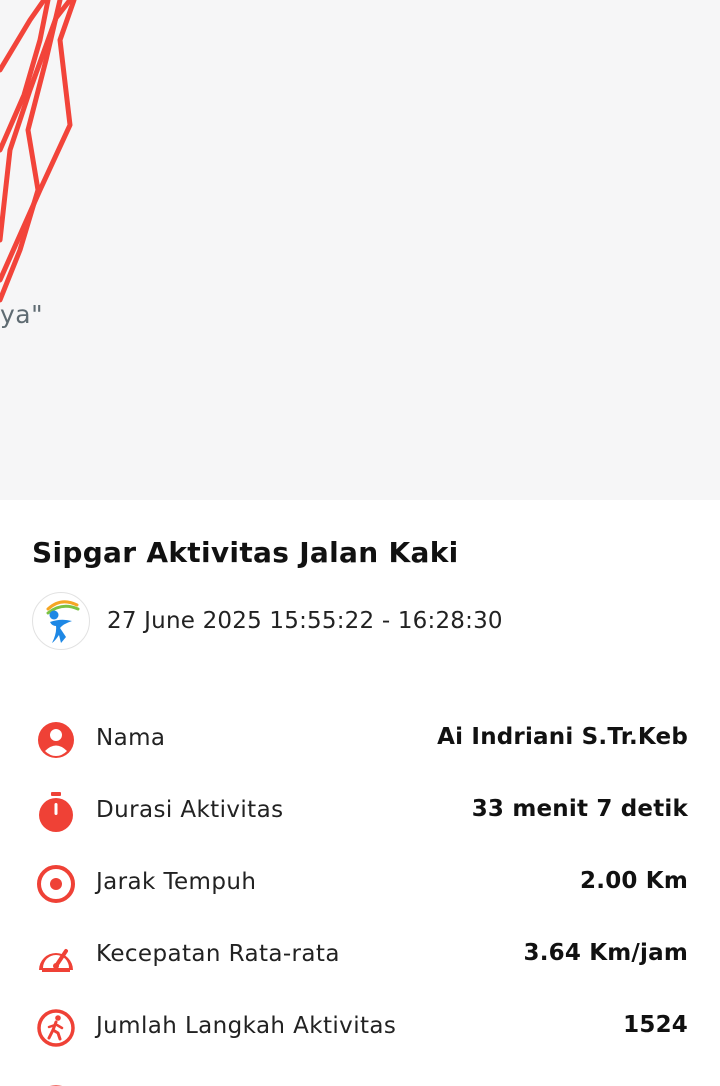 The width and height of the screenshot is (720, 1086). I want to click on stat-row-speed: Kecepatan Rata-rata 3.64 Km/jam, so click(360, 956).